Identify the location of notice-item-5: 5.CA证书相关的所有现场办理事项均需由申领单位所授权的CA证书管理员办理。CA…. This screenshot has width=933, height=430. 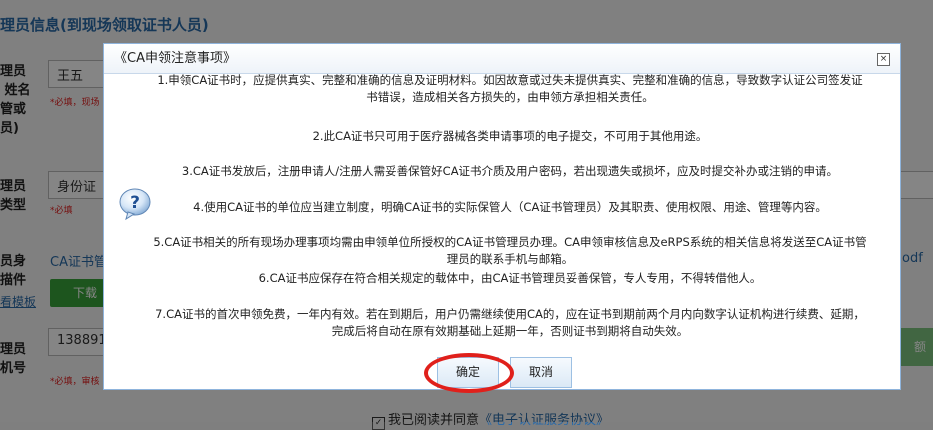
(510, 250).